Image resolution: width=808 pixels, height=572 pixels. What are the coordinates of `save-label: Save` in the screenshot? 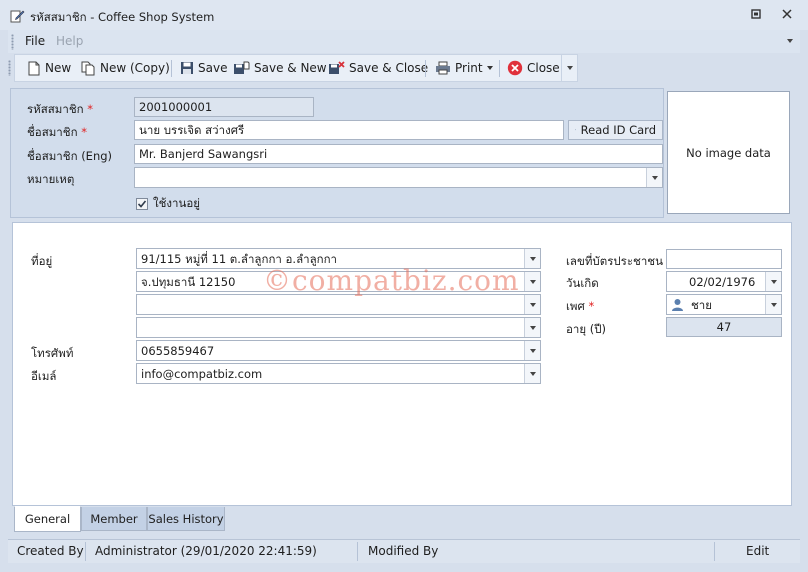 It's located at (213, 68).